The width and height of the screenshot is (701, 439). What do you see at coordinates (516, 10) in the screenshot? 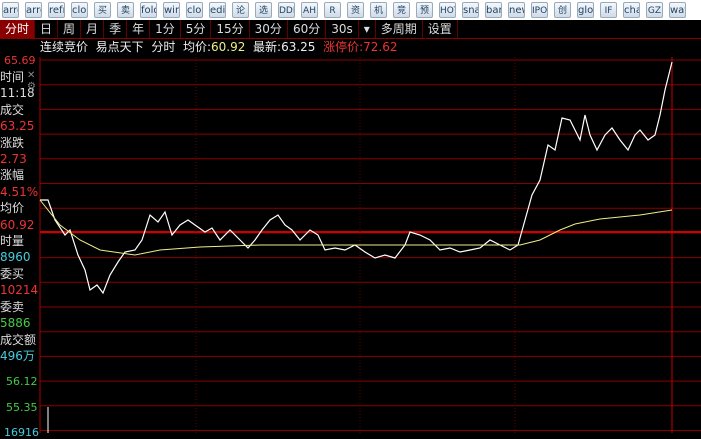
I see `toolbar-22-icon: news` at bounding box center [516, 10].